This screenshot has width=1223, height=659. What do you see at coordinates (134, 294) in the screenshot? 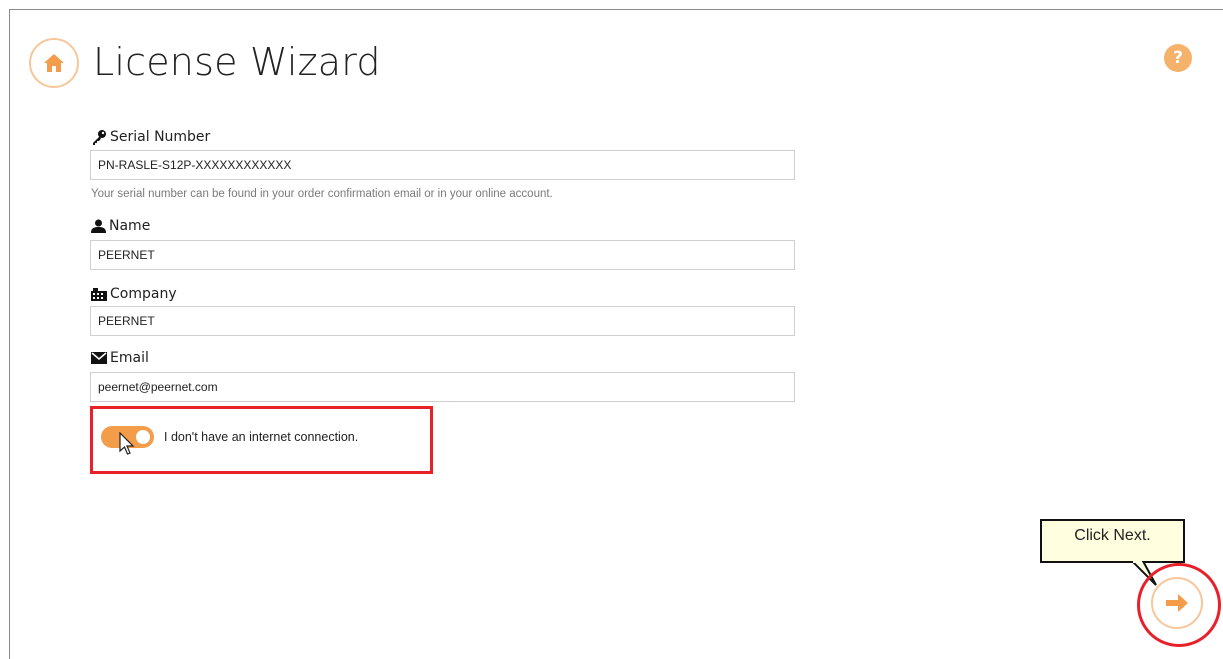
I see `company-label: Company` at bounding box center [134, 294].